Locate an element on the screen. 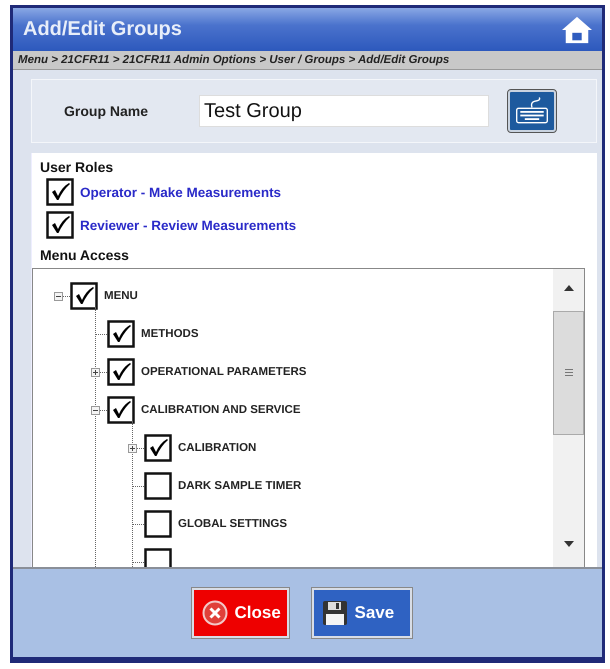  role-label: Reviewer - Review Measurements is located at coordinates (188, 225).